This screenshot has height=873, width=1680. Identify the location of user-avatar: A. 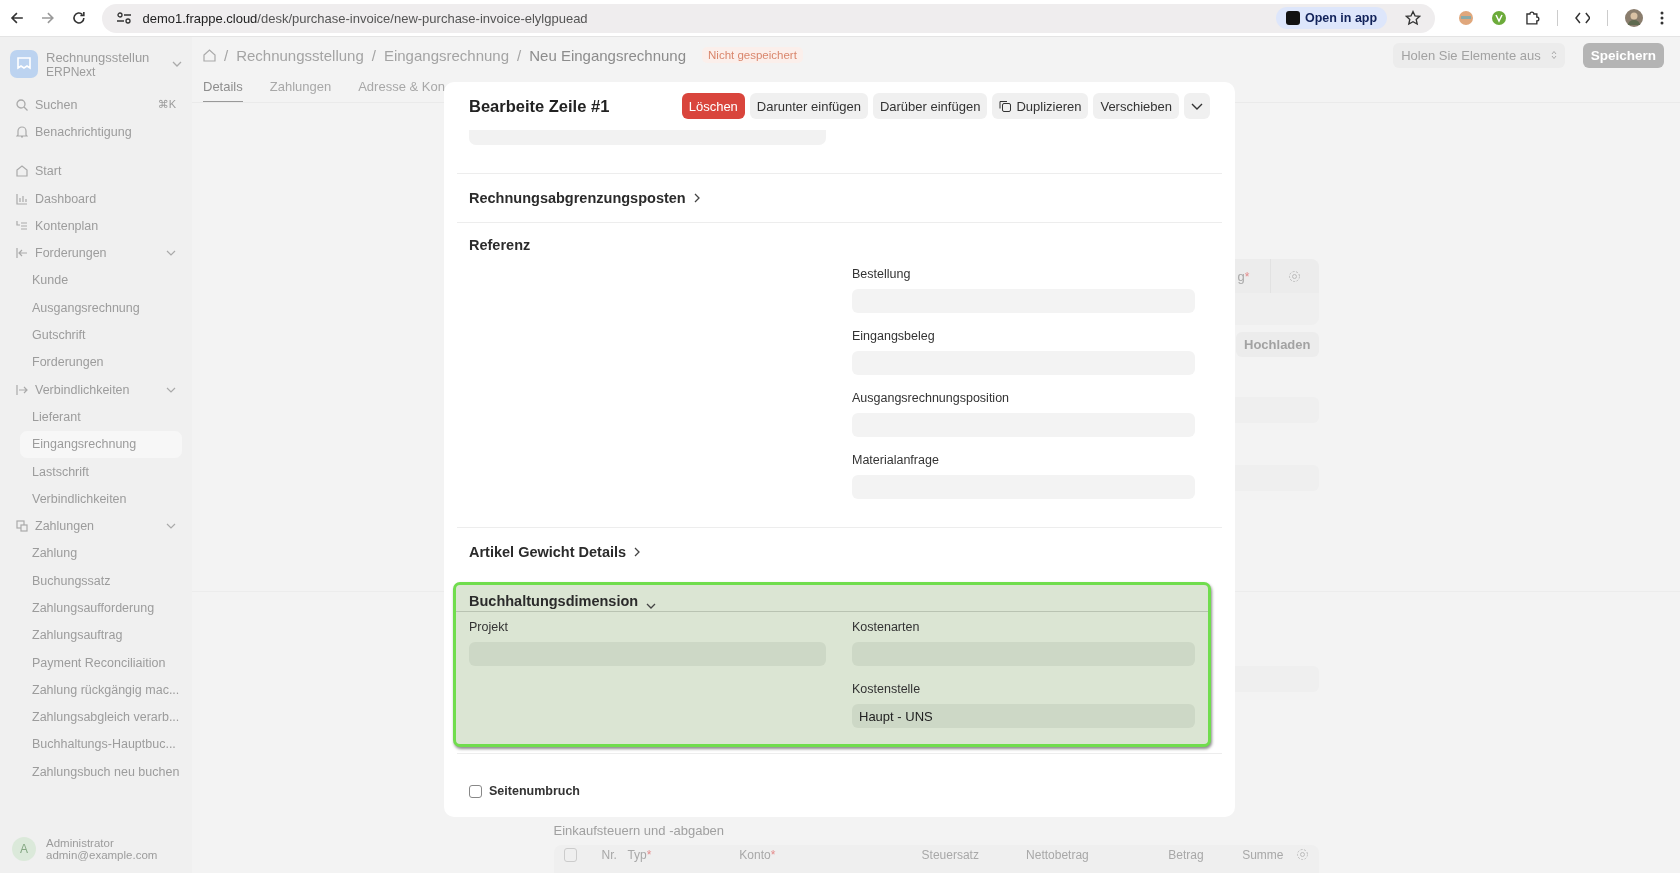
(24, 849).